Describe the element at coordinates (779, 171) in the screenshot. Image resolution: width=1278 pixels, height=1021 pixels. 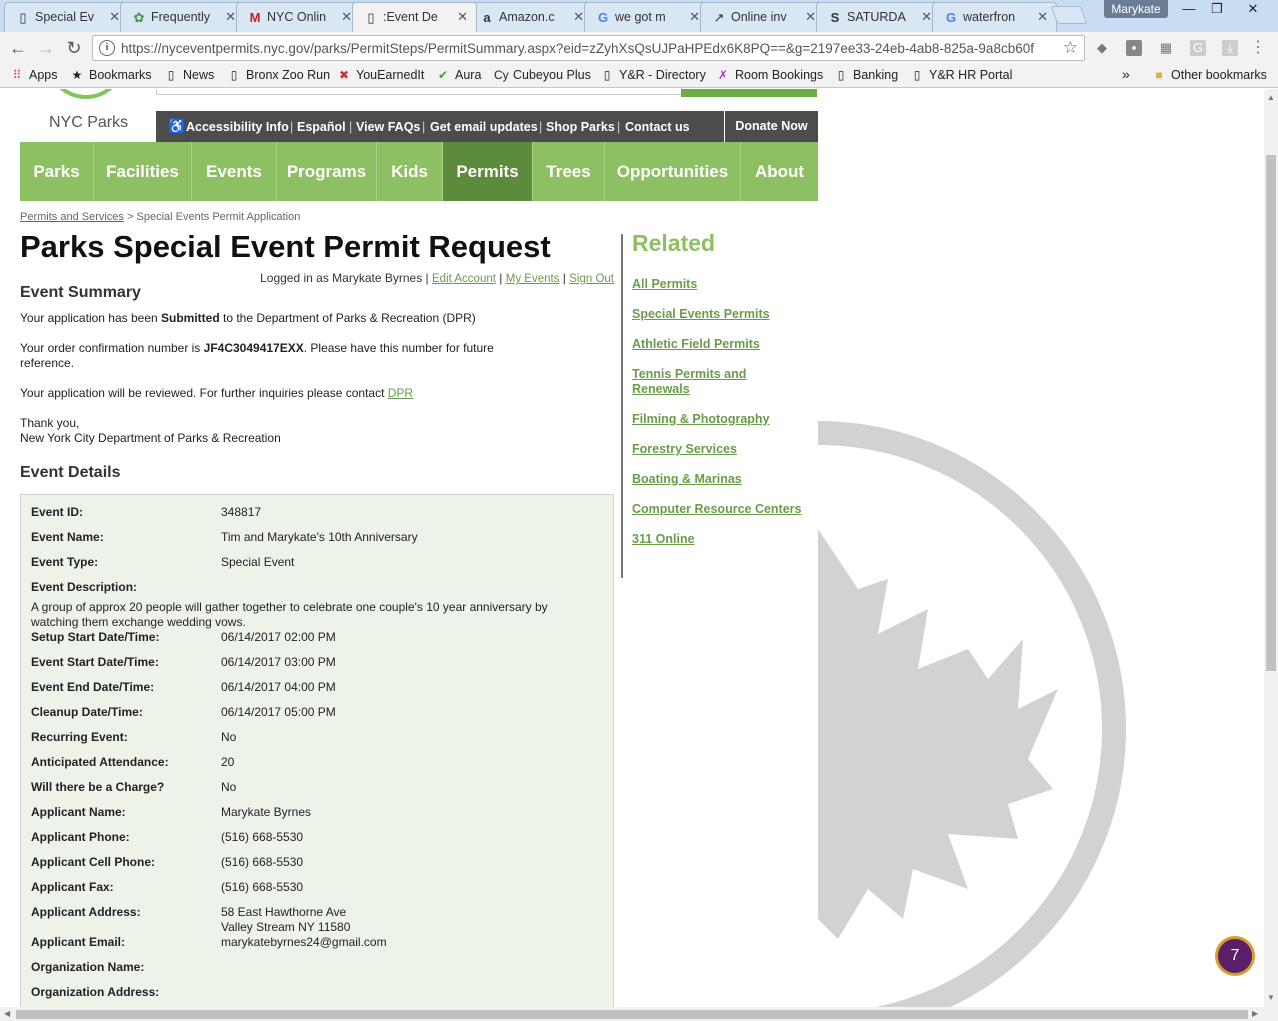
I see `nav-about: About` at that location.